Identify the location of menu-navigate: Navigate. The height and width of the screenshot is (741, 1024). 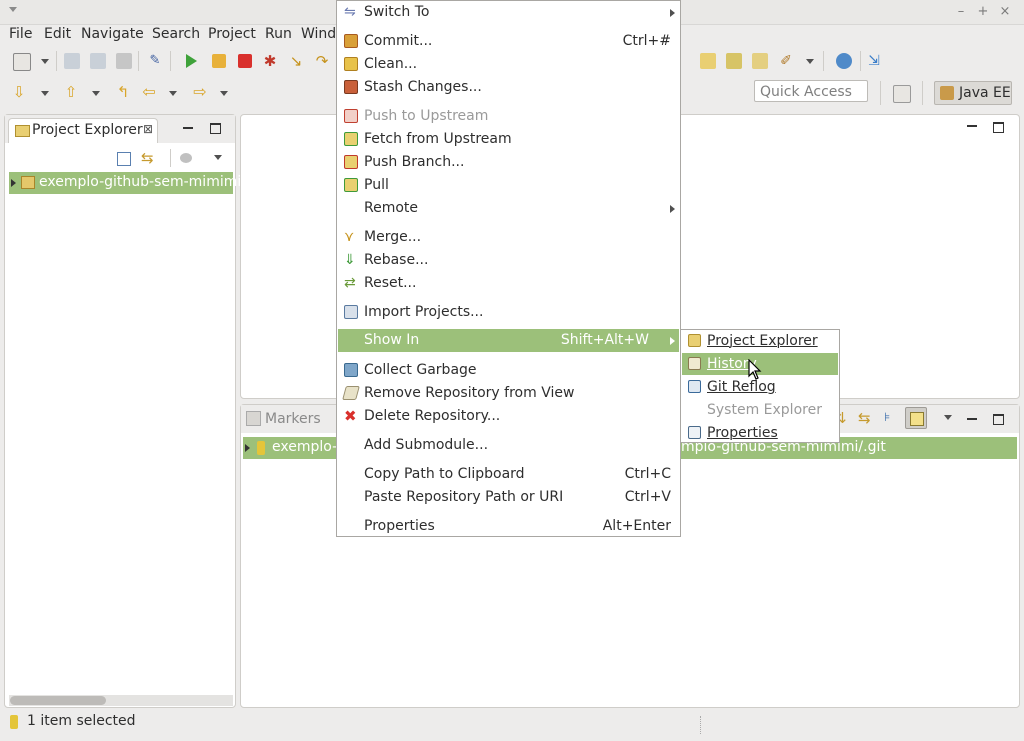
(112, 34).